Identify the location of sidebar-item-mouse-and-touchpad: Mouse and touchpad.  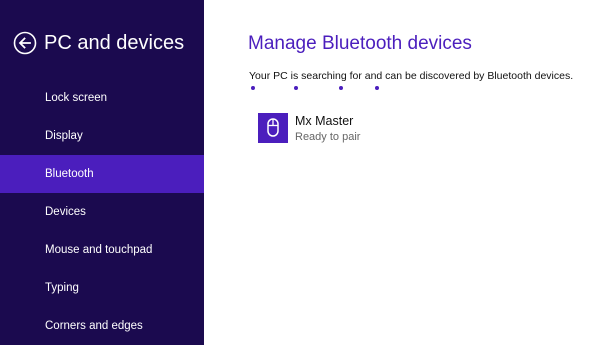
(102, 250).